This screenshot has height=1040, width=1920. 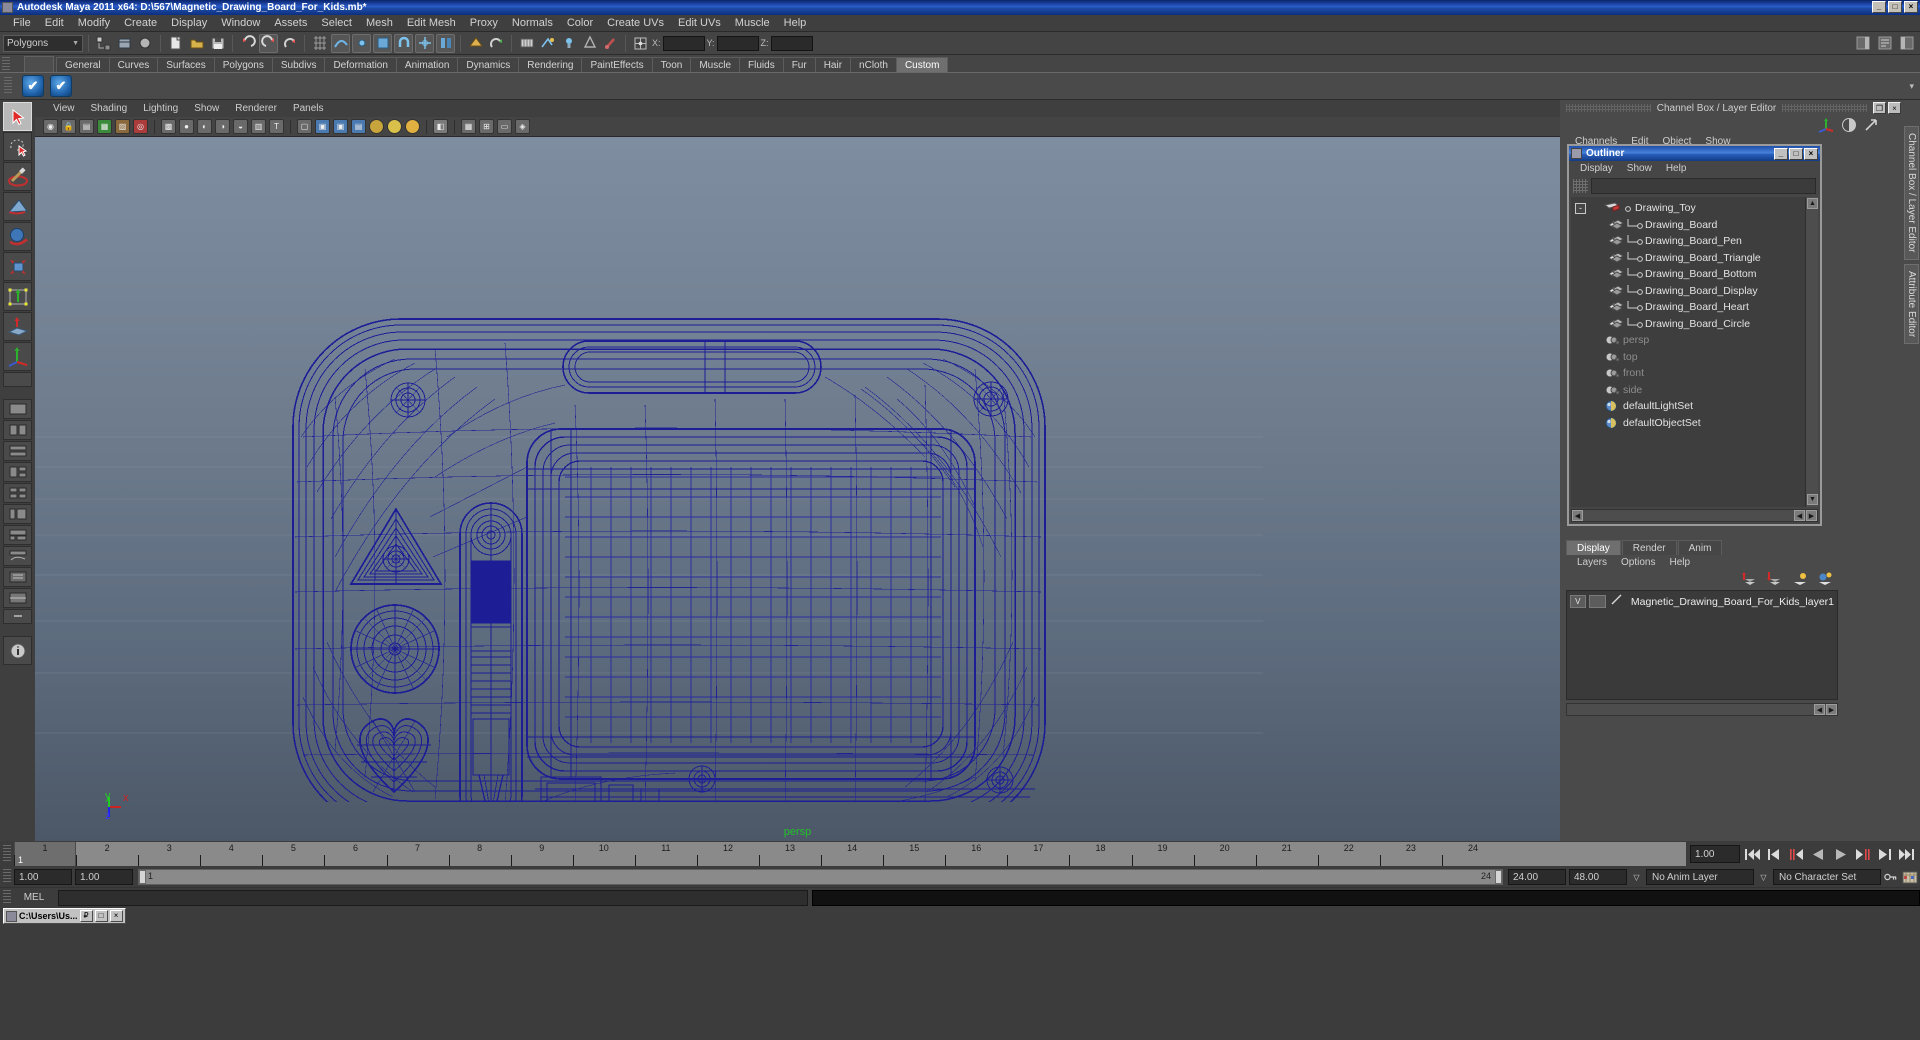 What do you see at coordinates (104, 877) in the screenshot?
I see `range-start-time-field: 1.00` at bounding box center [104, 877].